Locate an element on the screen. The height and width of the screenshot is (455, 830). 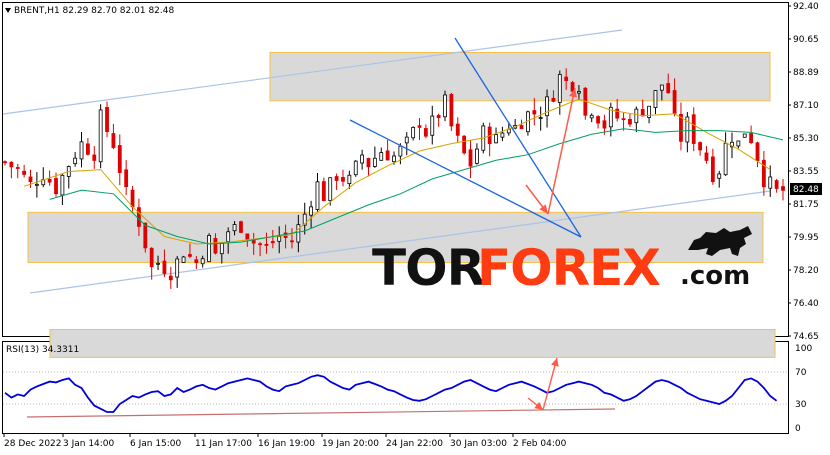
y-tick-label: 78.20 is located at coordinates (806, 271).